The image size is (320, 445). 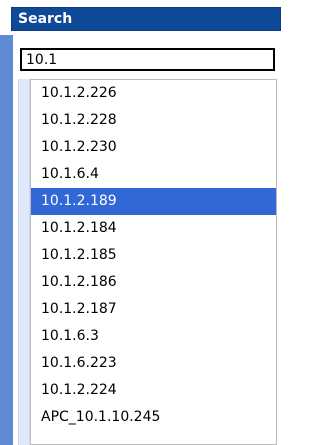 I want to click on search-input, so click(x=147, y=59).